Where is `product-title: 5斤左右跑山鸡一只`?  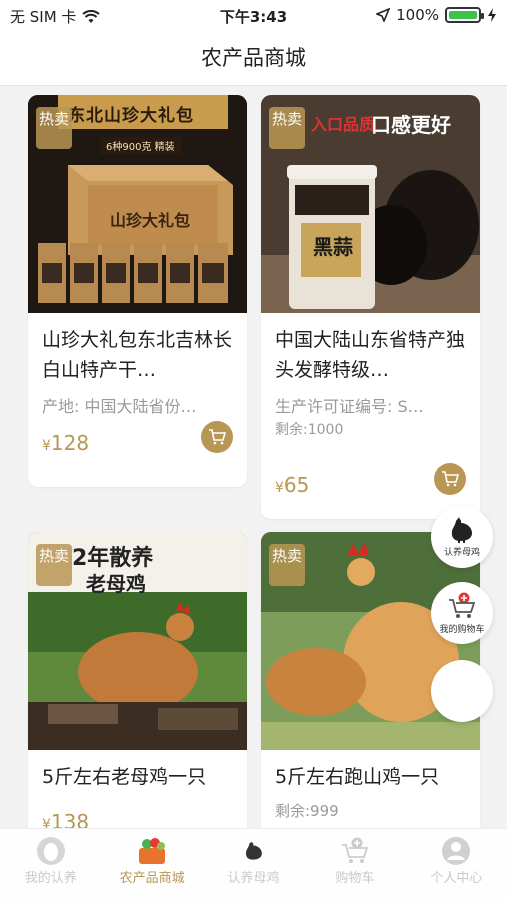 product-title: 5斤左右跑山鸡一只 is located at coordinates (370, 779).